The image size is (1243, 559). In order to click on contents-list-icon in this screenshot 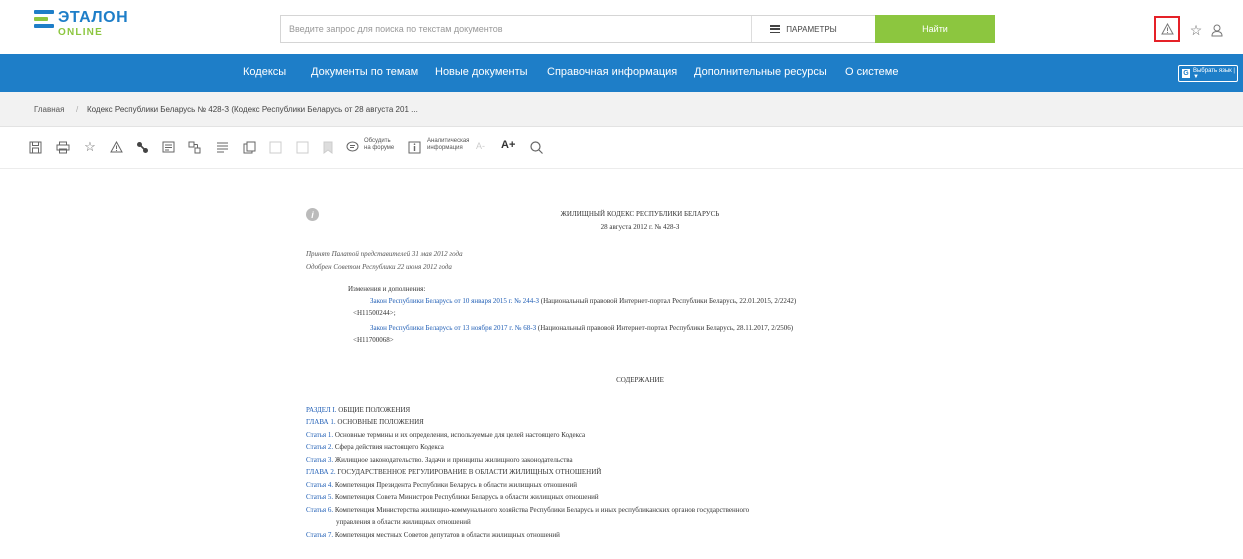, I will do `click(222, 147)`.